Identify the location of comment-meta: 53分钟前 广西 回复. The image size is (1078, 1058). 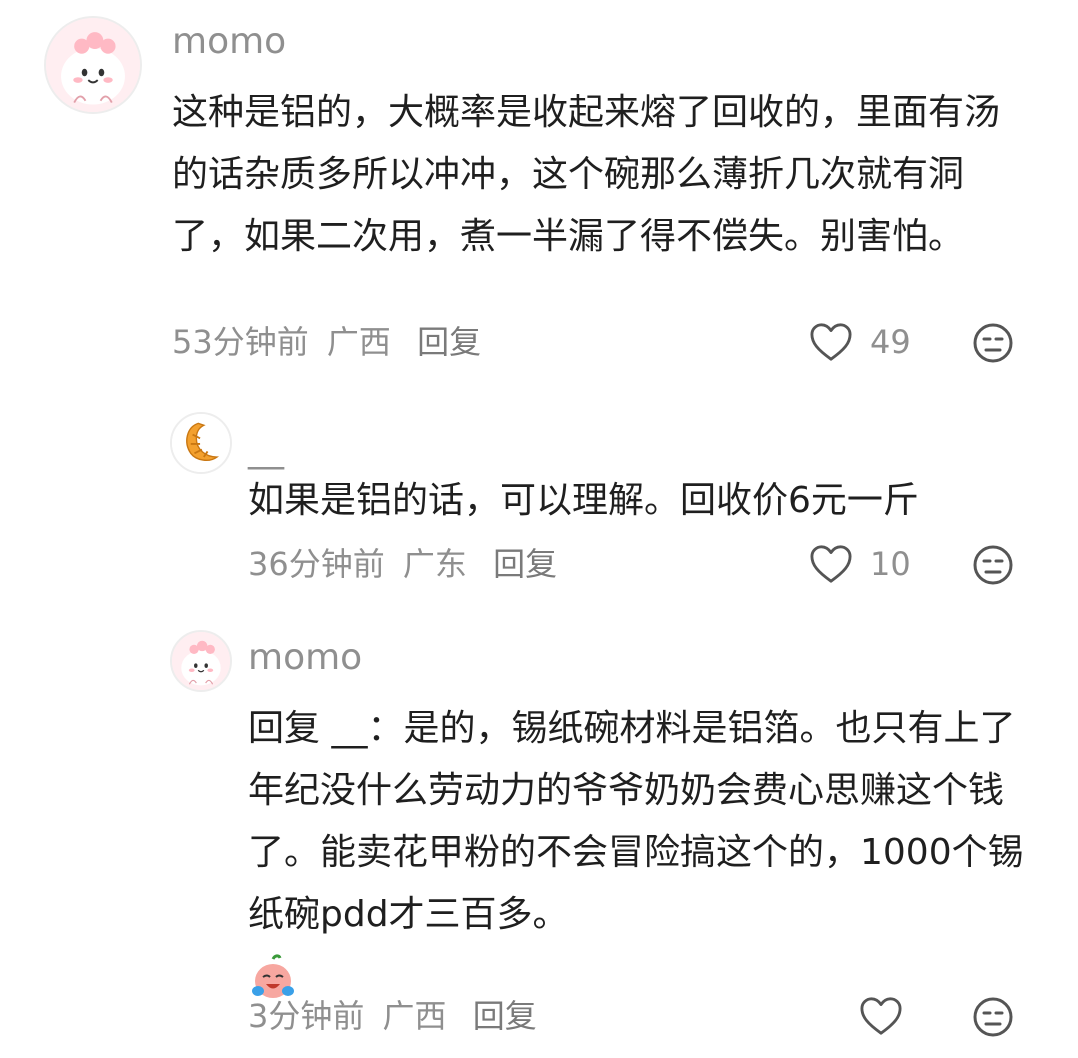
(326, 342).